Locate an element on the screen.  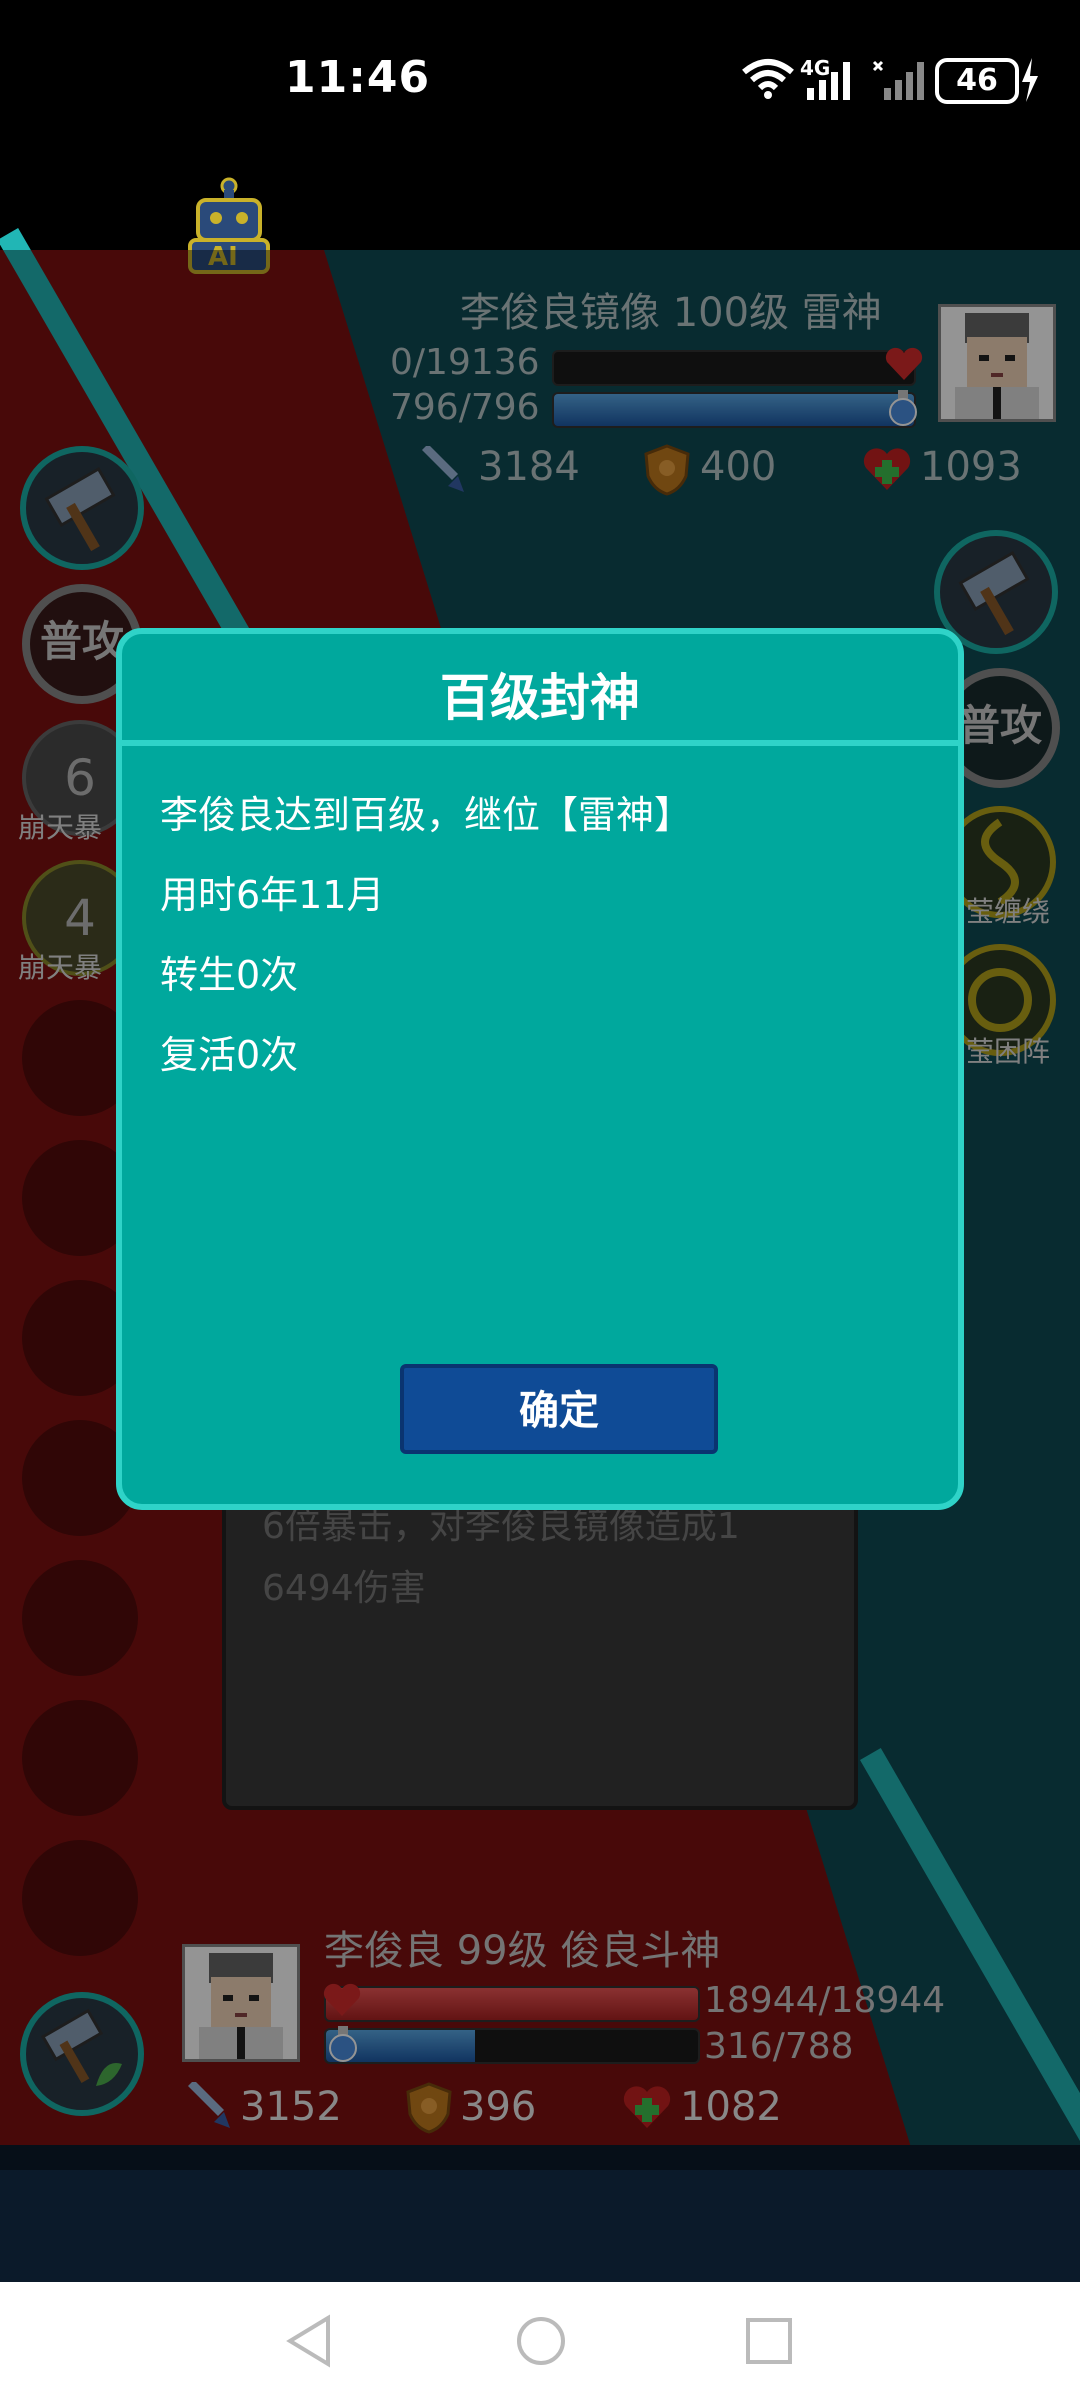
home-icon is located at coordinates (541, 2341).